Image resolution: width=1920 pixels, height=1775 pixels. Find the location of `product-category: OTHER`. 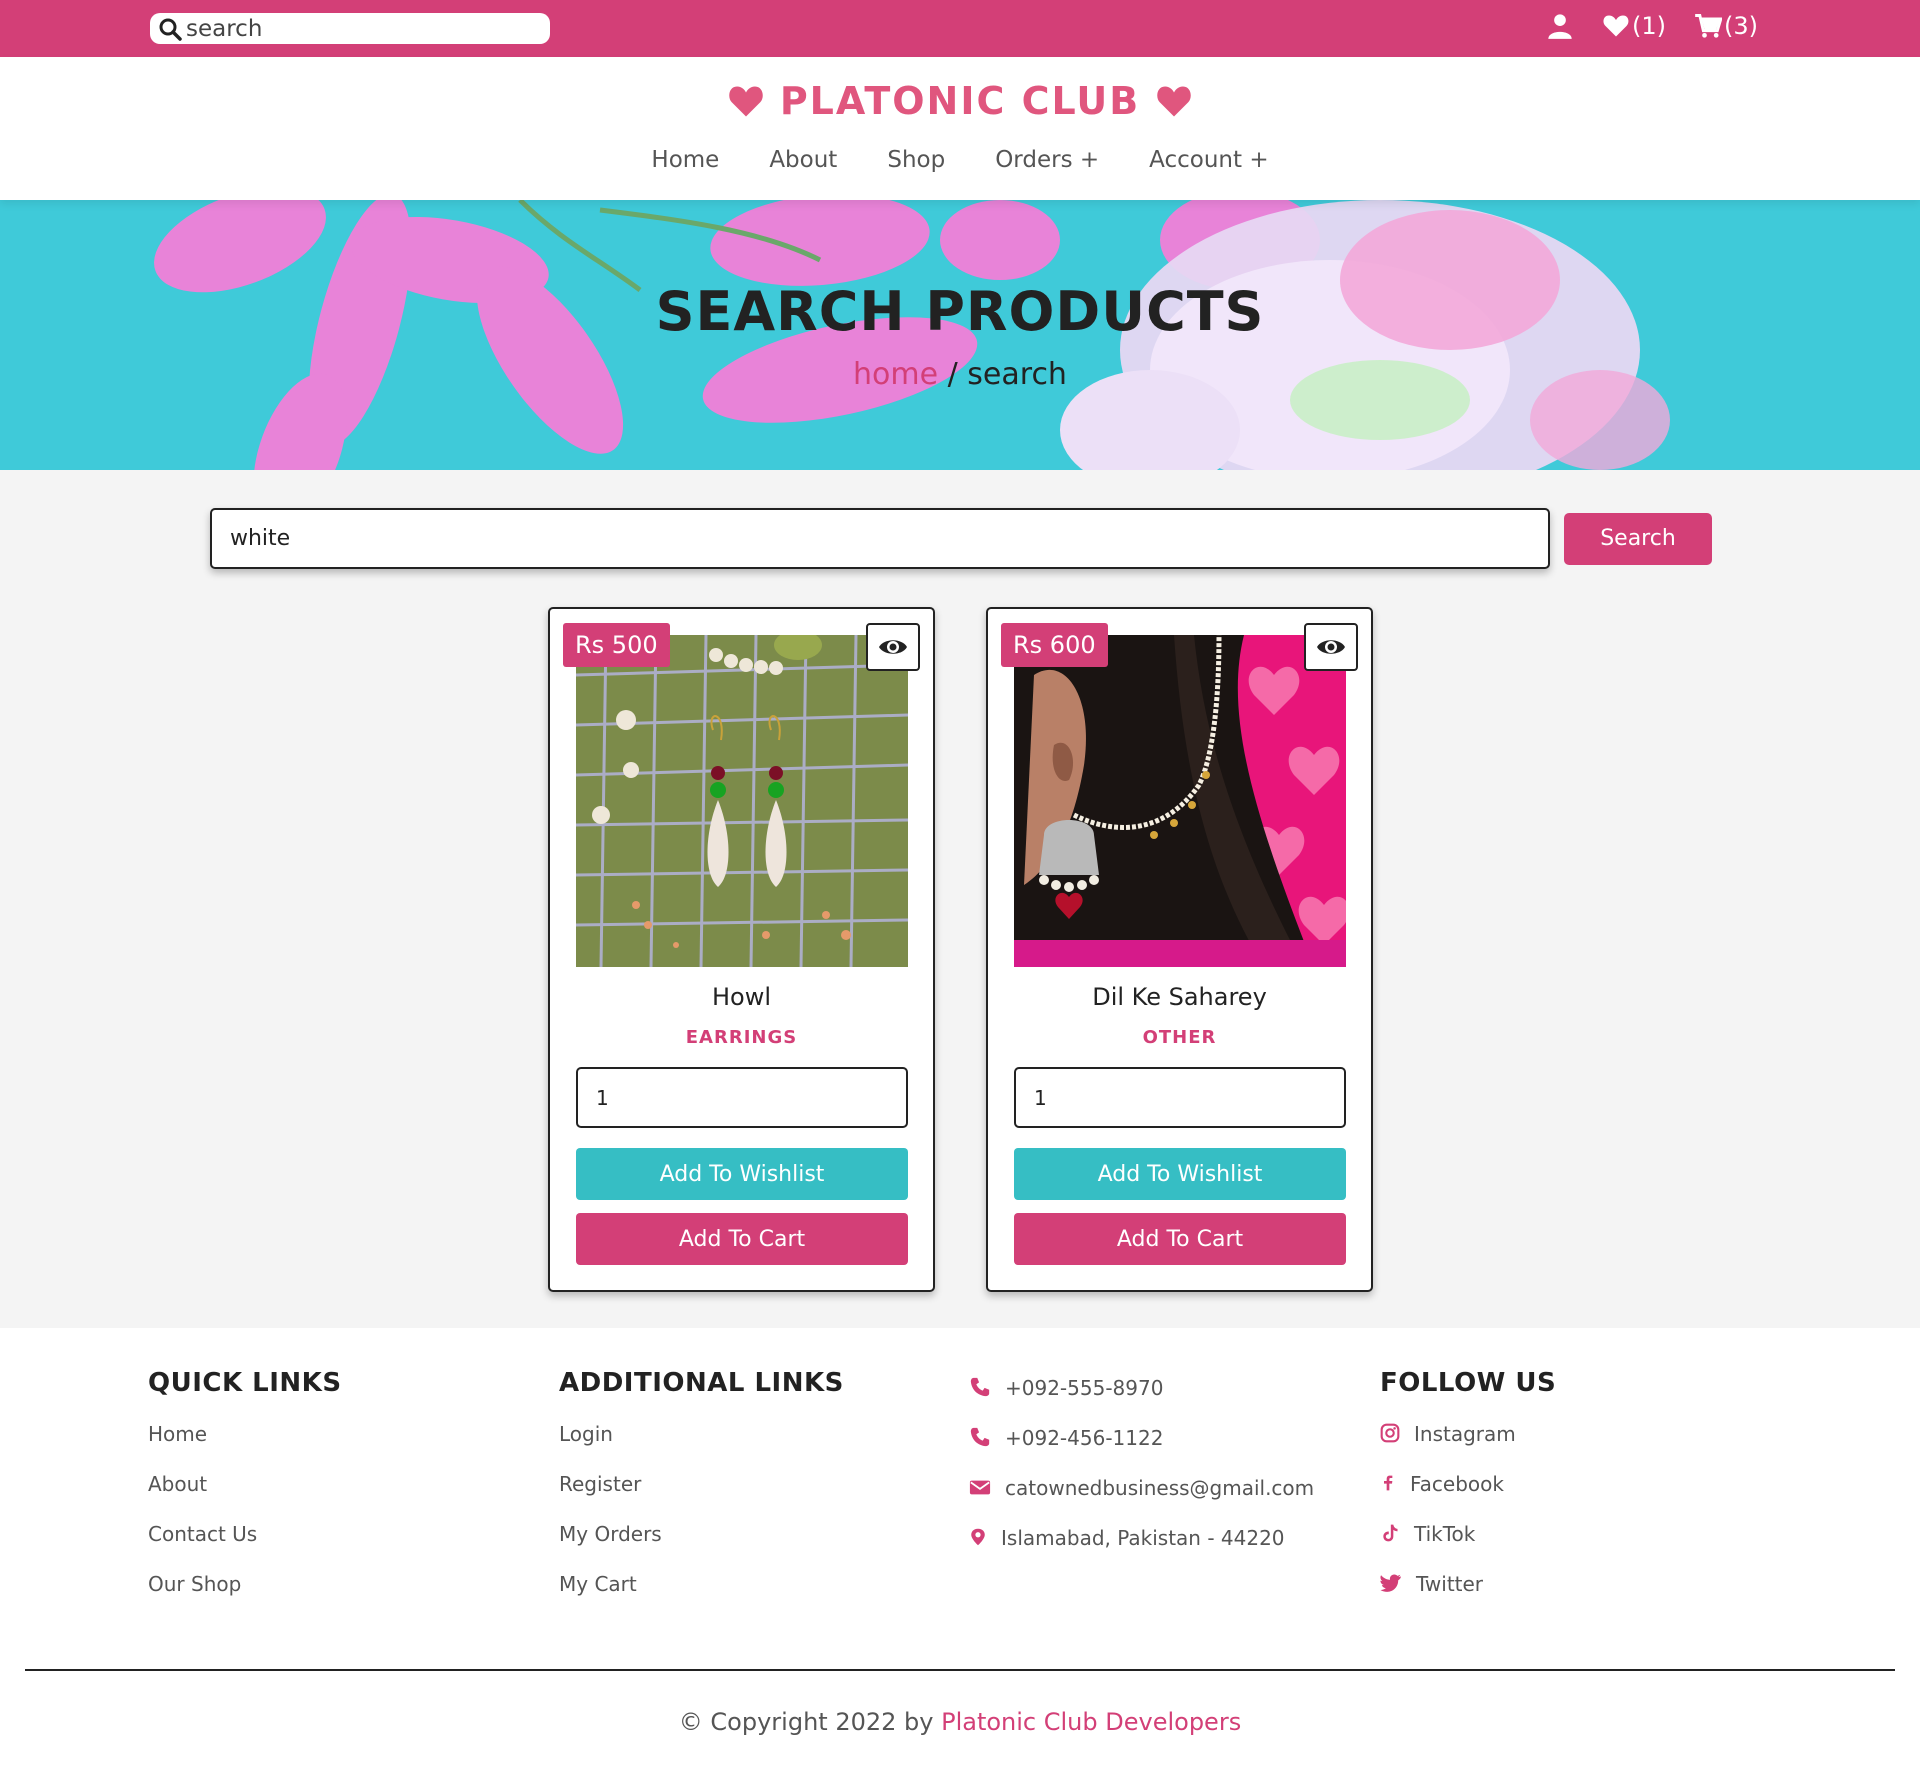

product-category: OTHER is located at coordinates (1179, 1037).